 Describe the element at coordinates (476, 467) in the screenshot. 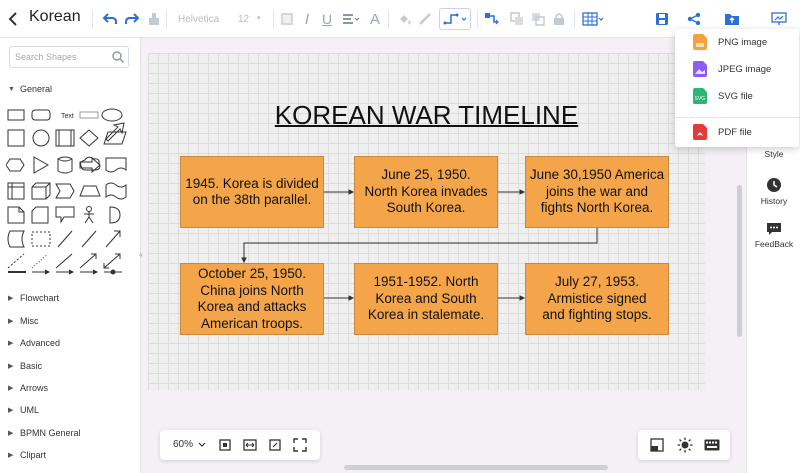

I see `horizontal-scrollbar` at that location.